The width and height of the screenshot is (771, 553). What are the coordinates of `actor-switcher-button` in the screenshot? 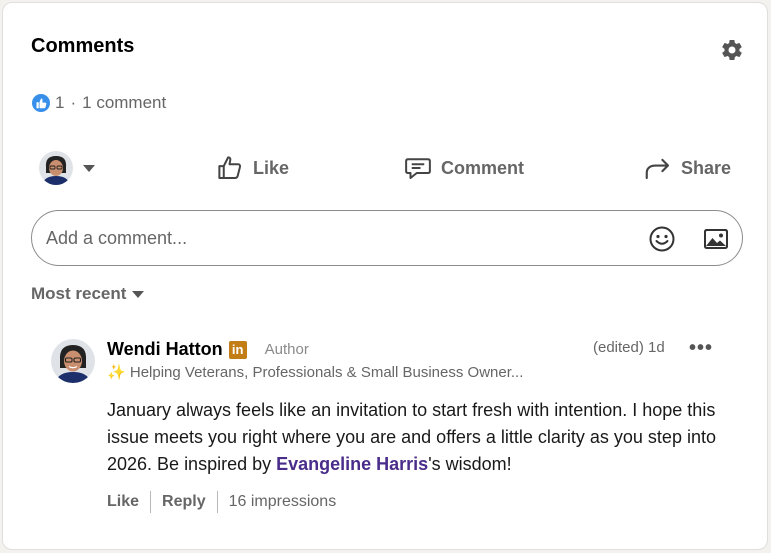 It's located at (67, 168).